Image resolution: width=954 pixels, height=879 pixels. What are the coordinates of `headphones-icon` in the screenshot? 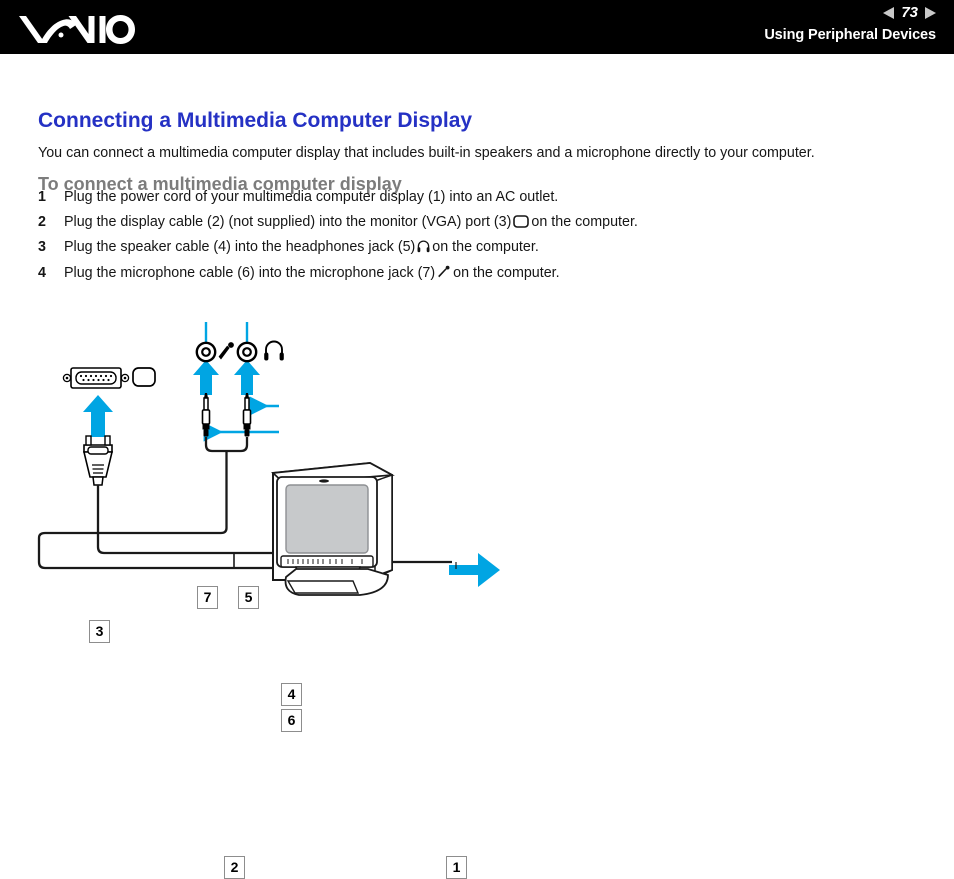 It's located at (423, 249).